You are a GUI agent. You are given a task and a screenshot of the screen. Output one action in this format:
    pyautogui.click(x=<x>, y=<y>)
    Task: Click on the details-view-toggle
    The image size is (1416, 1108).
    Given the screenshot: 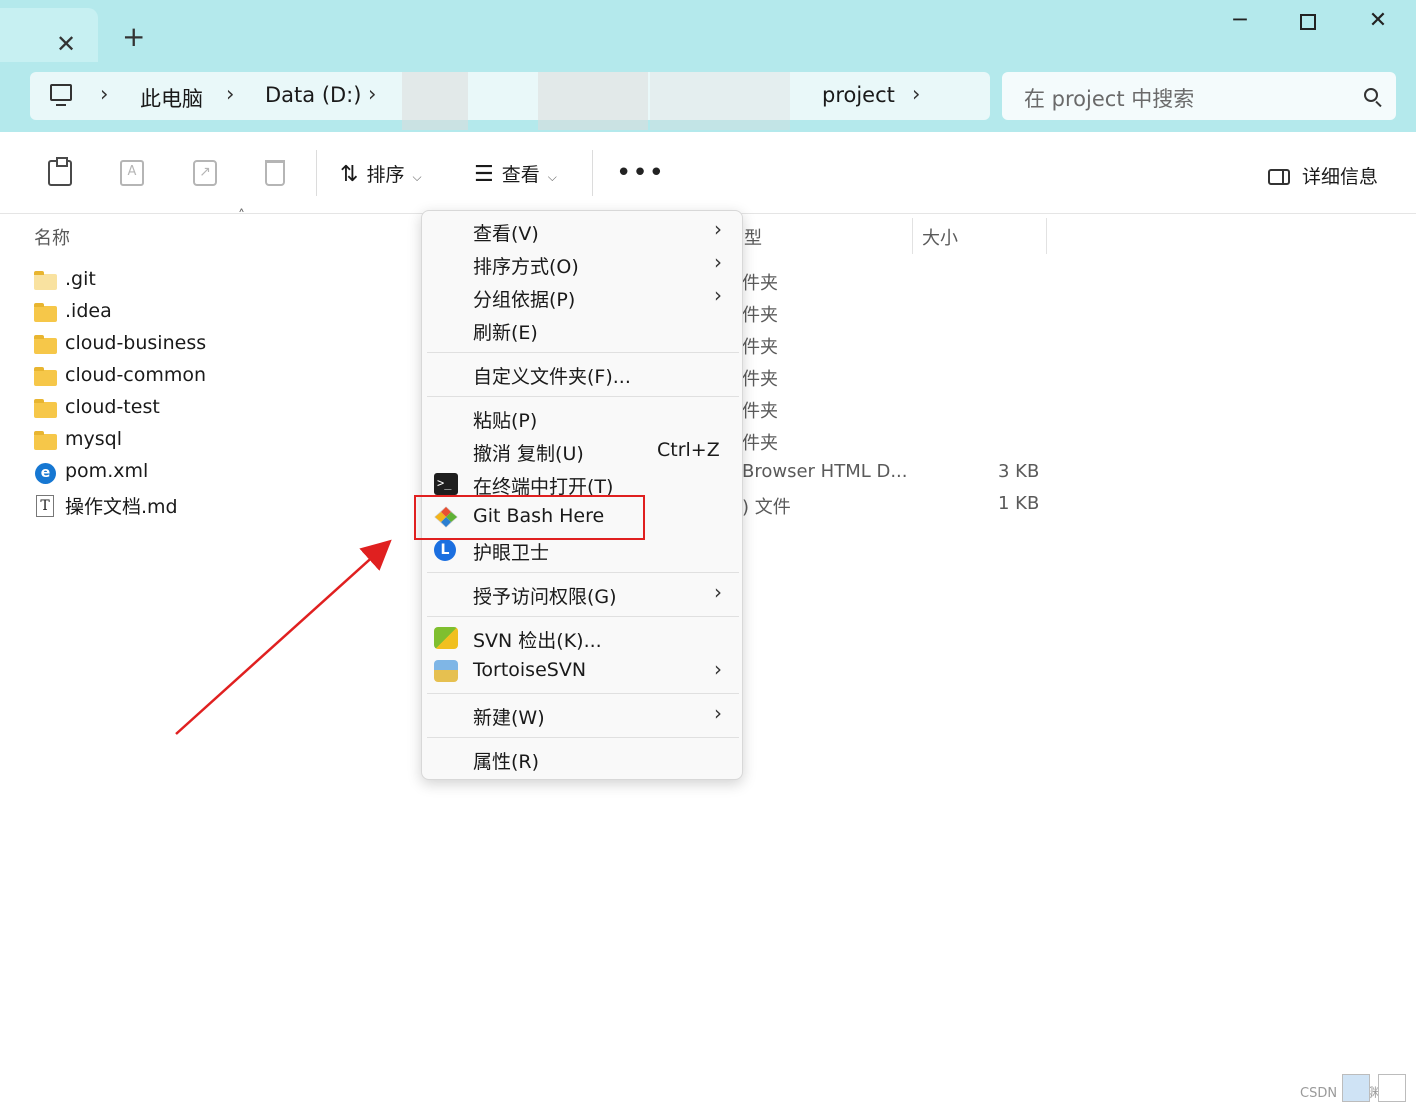 What is the action you would take?
    pyautogui.click(x=1356, y=1088)
    